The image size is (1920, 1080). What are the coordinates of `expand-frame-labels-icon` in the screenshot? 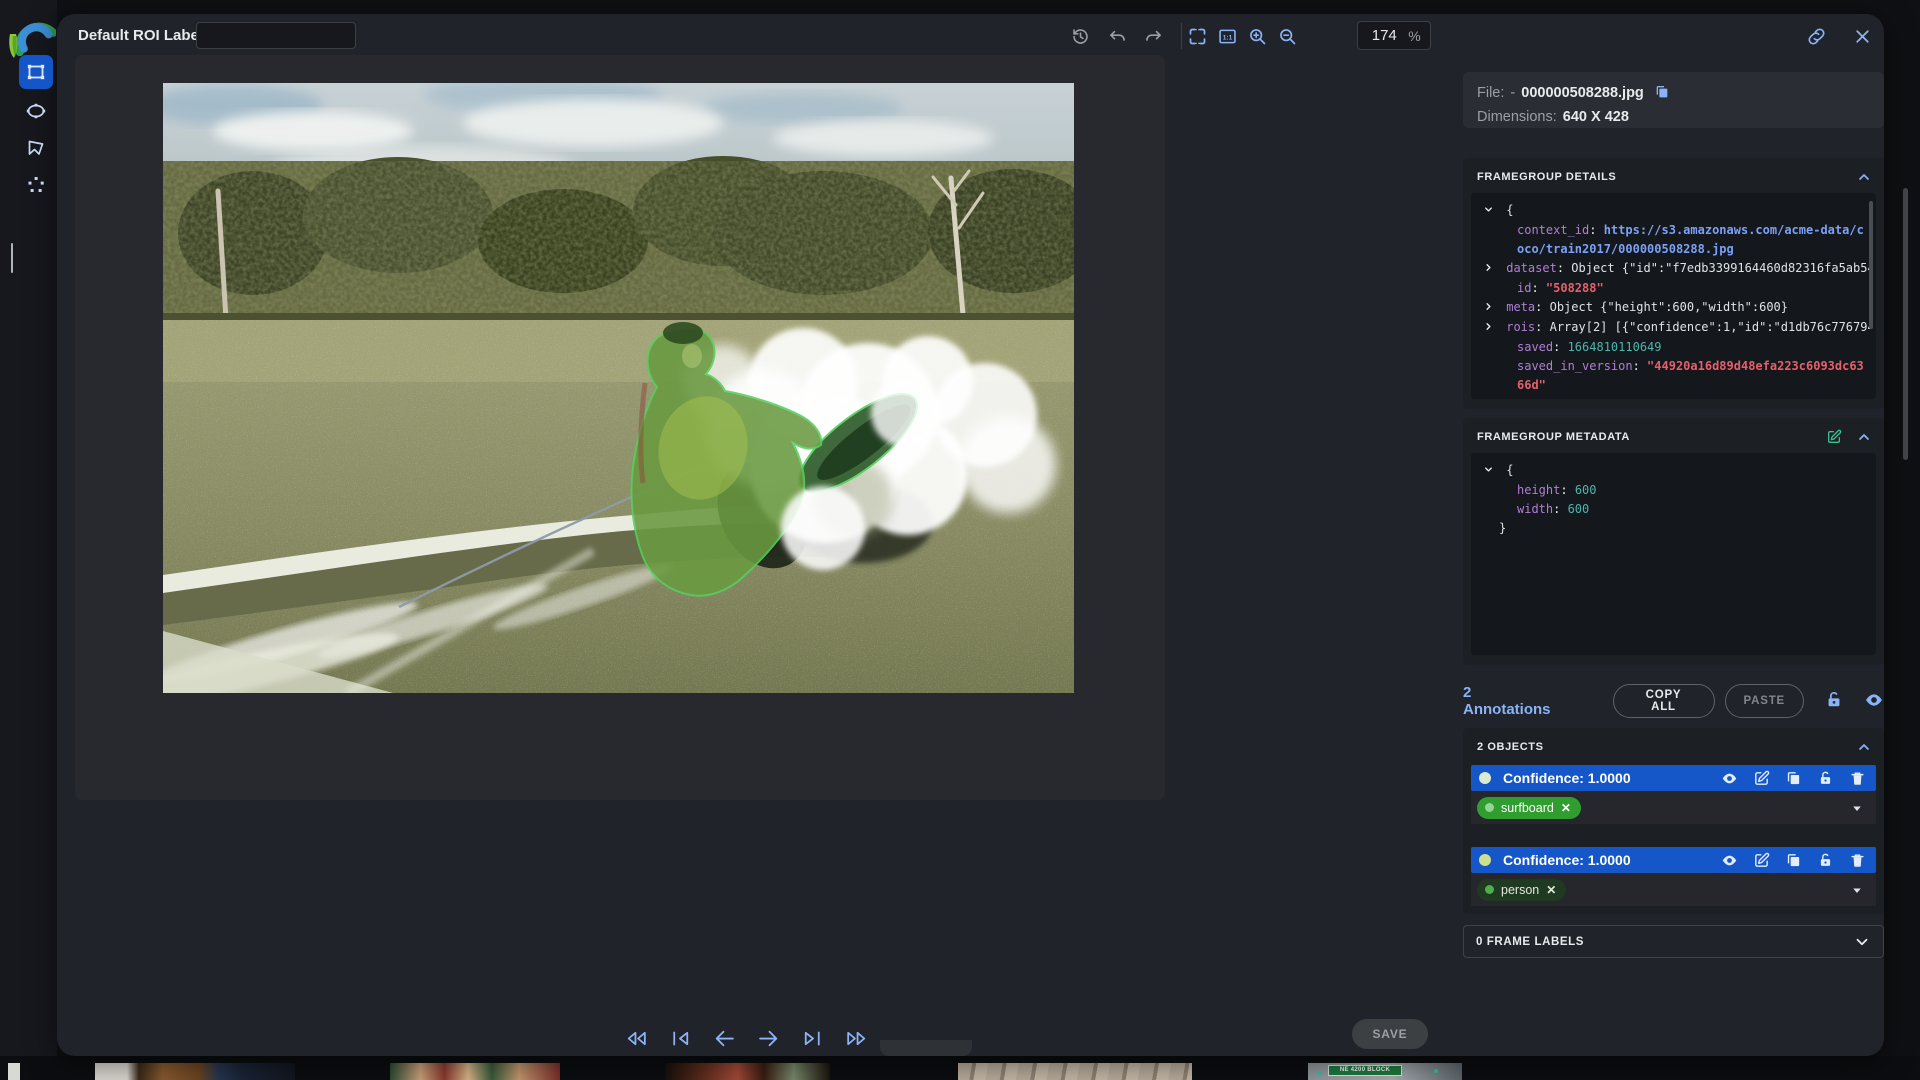 It's located at (1862, 942).